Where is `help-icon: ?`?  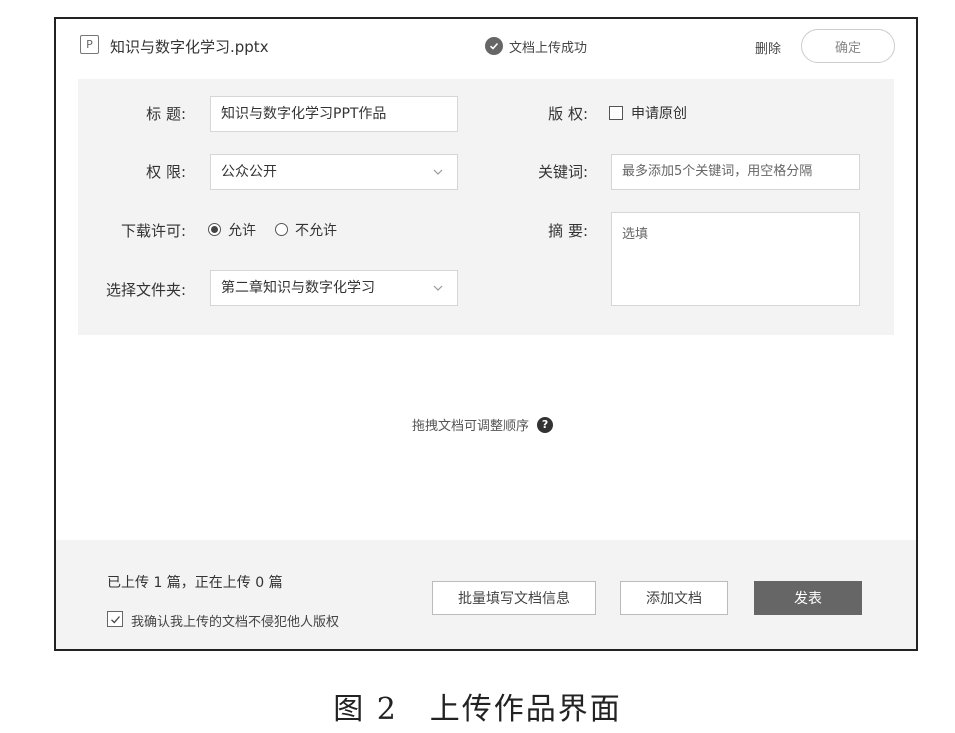
help-icon: ? is located at coordinates (545, 424).